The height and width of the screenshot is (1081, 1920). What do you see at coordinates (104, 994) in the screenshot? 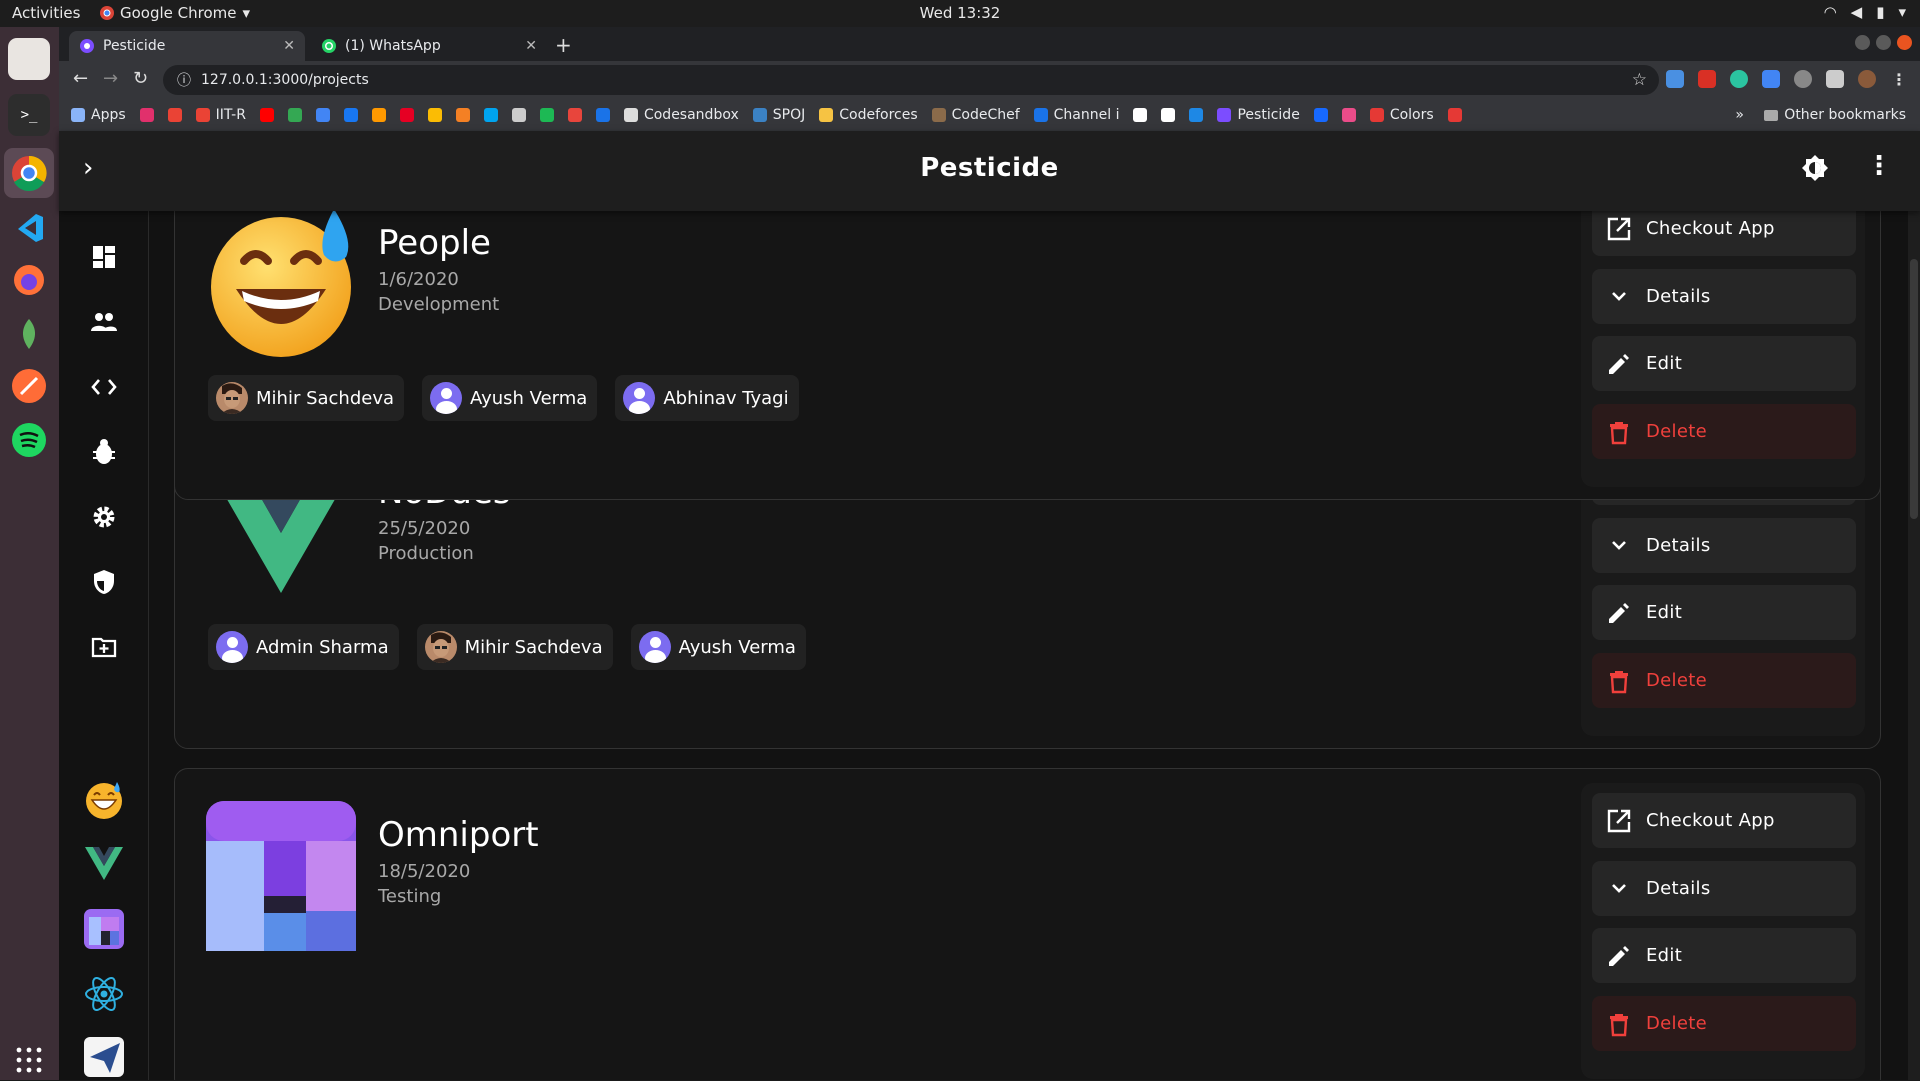
I see `react-project-shortcut` at bounding box center [104, 994].